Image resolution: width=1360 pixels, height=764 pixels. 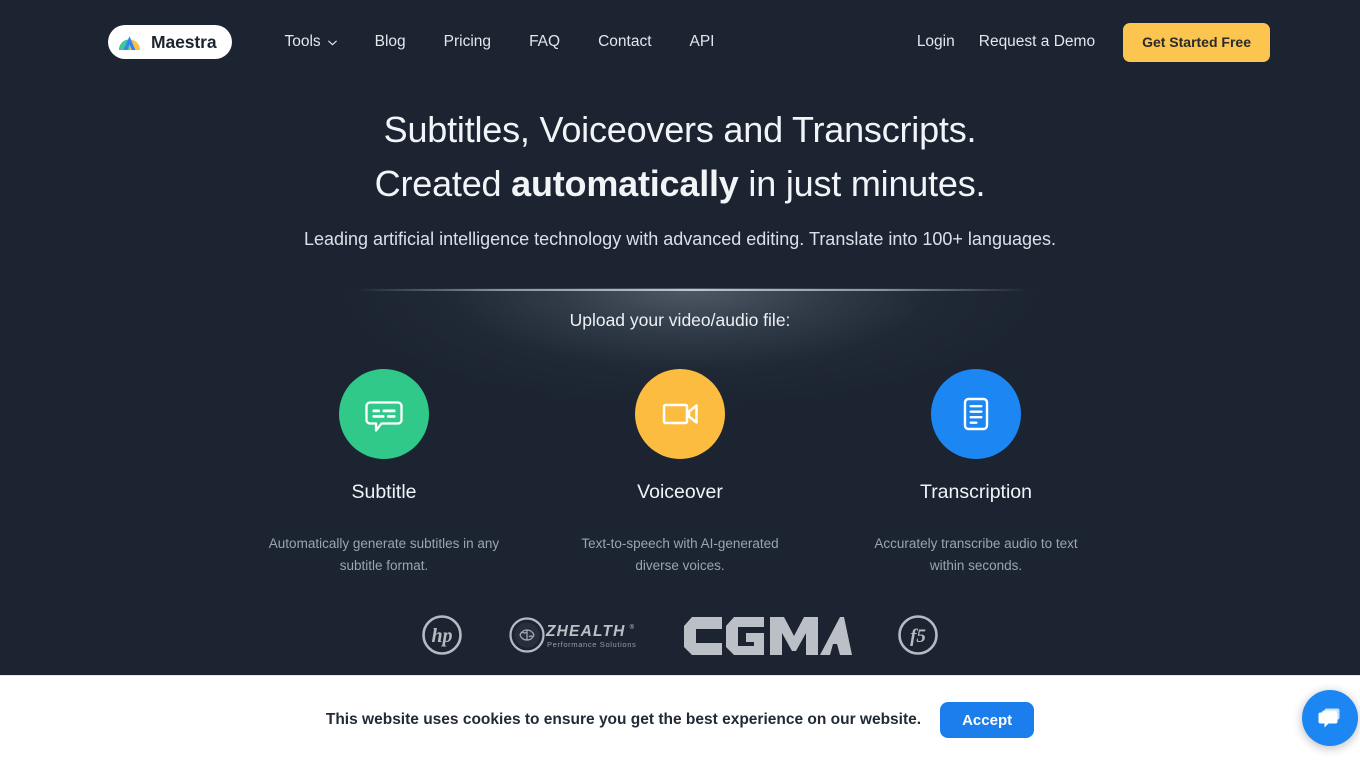 What do you see at coordinates (680, 492) in the screenshot?
I see `upload-option-voiceover-title: Voiceover` at bounding box center [680, 492].